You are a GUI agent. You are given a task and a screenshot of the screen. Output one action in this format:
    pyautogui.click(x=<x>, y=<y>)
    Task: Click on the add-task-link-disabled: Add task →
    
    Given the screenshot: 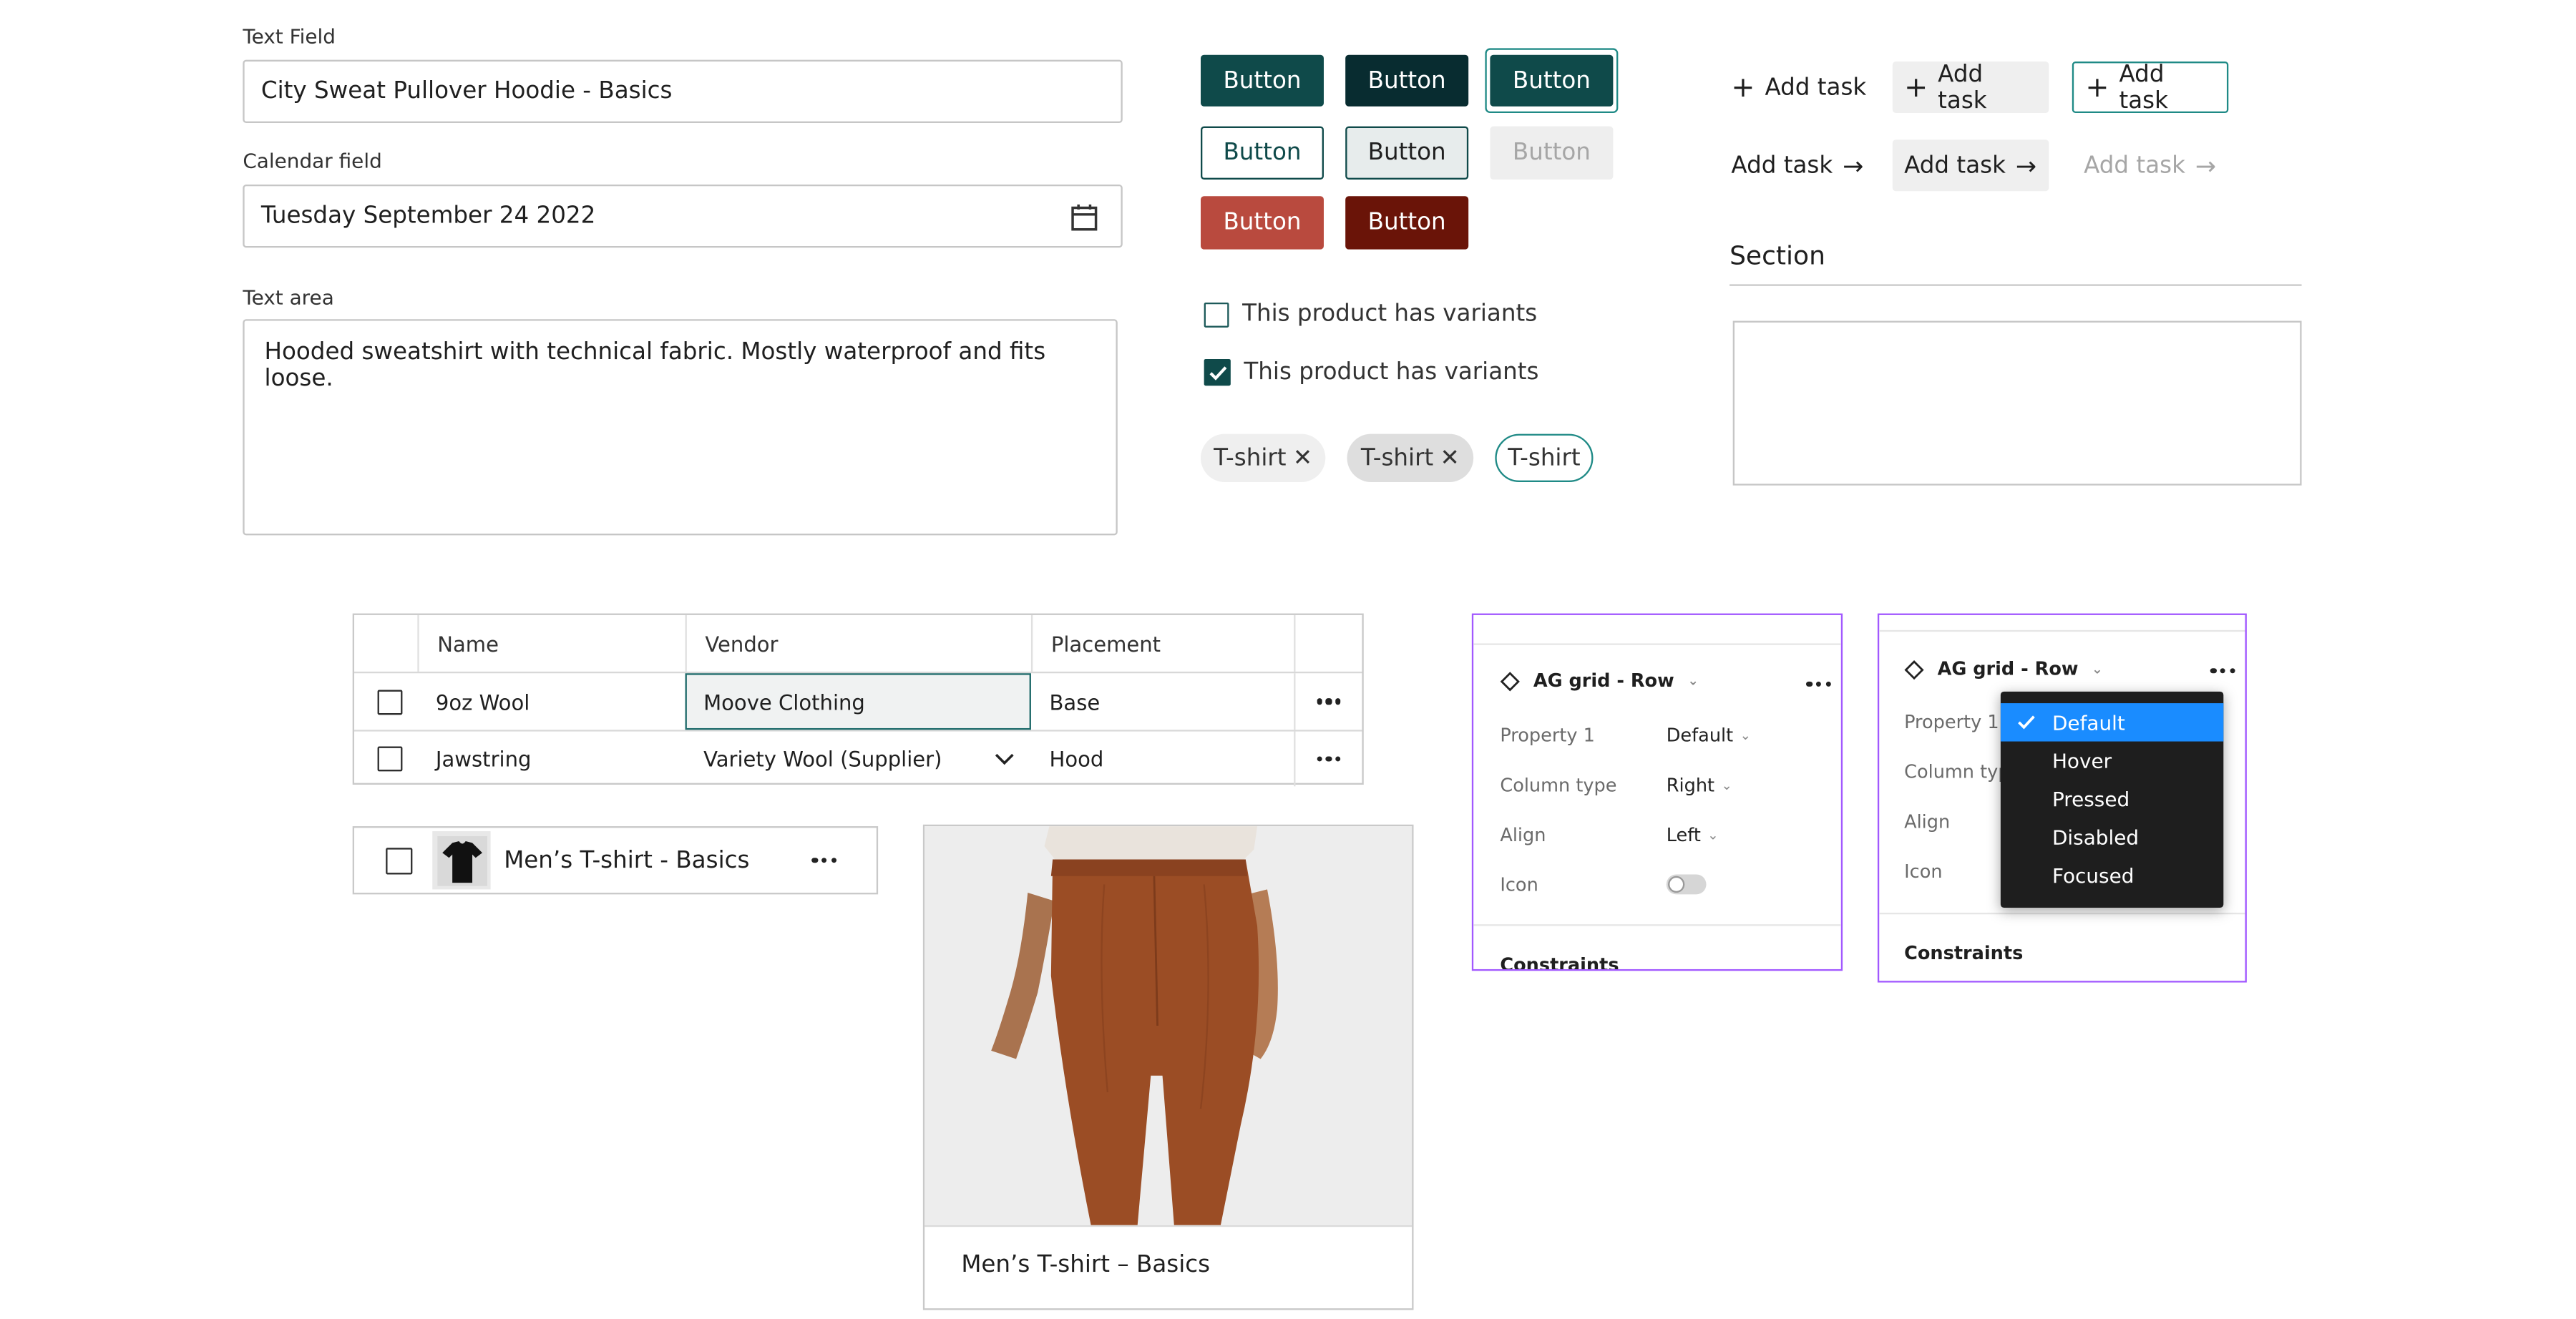 What is the action you would take?
    pyautogui.click(x=2150, y=165)
    